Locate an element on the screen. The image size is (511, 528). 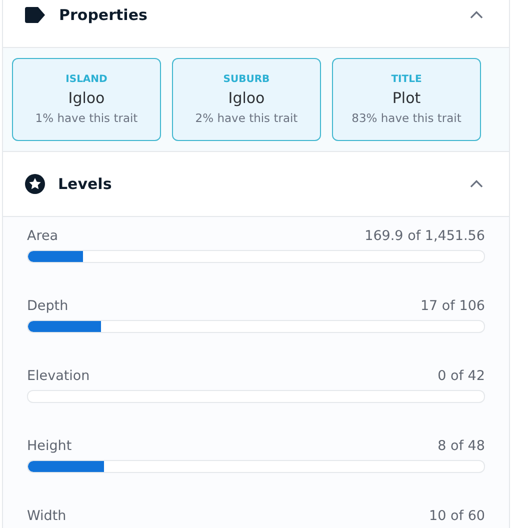
trait-value: Plot is located at coordinates (406, 98).